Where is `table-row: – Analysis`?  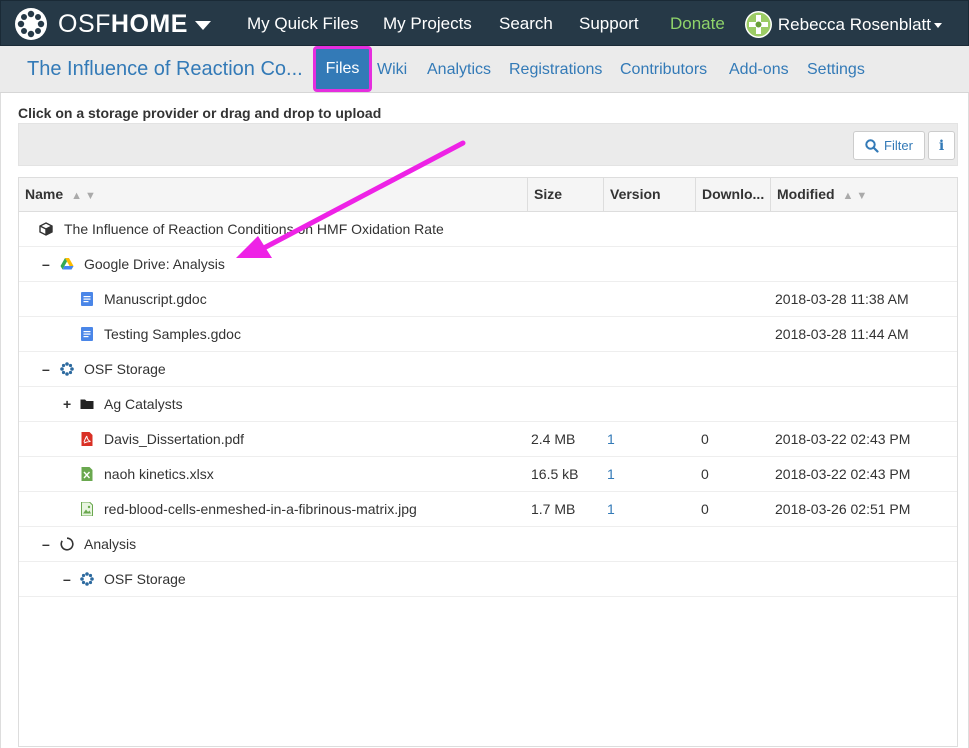
table-row: – Analysis is located at coordinates (488, 544).